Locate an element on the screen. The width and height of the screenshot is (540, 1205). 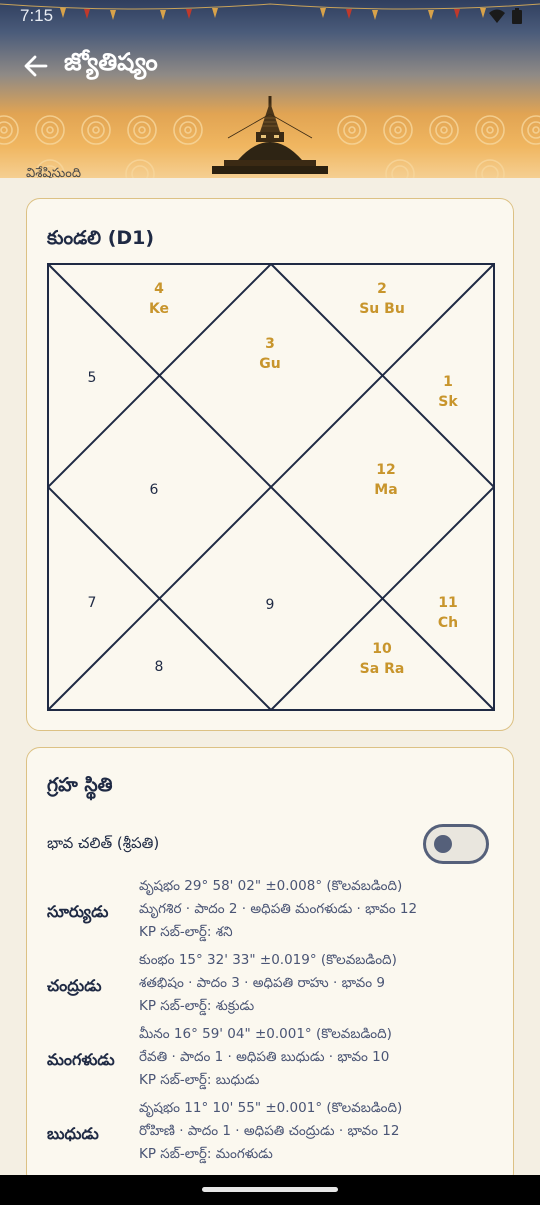
bhava-chalit-toggle is located at coordinates (456, 844).